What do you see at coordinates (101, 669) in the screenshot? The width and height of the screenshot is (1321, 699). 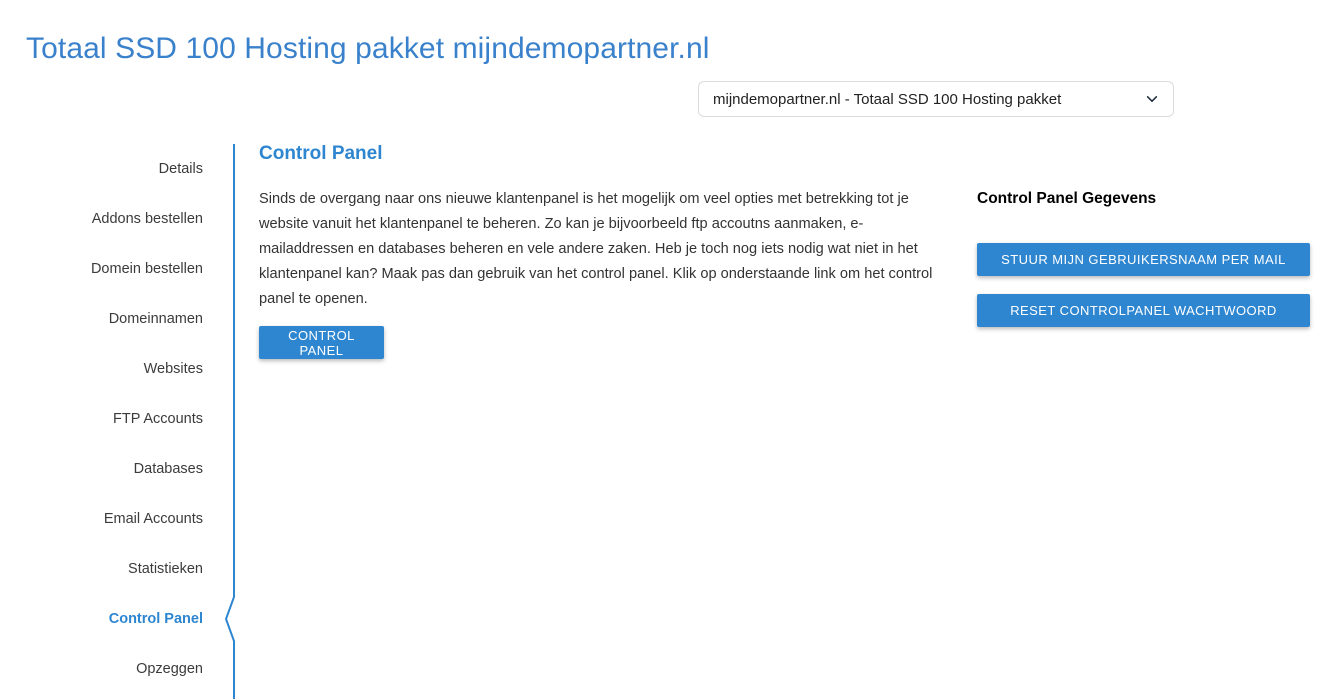 I see `sidebar-item-opzeggen: Opzeggen` at bounding box center [101, 669].